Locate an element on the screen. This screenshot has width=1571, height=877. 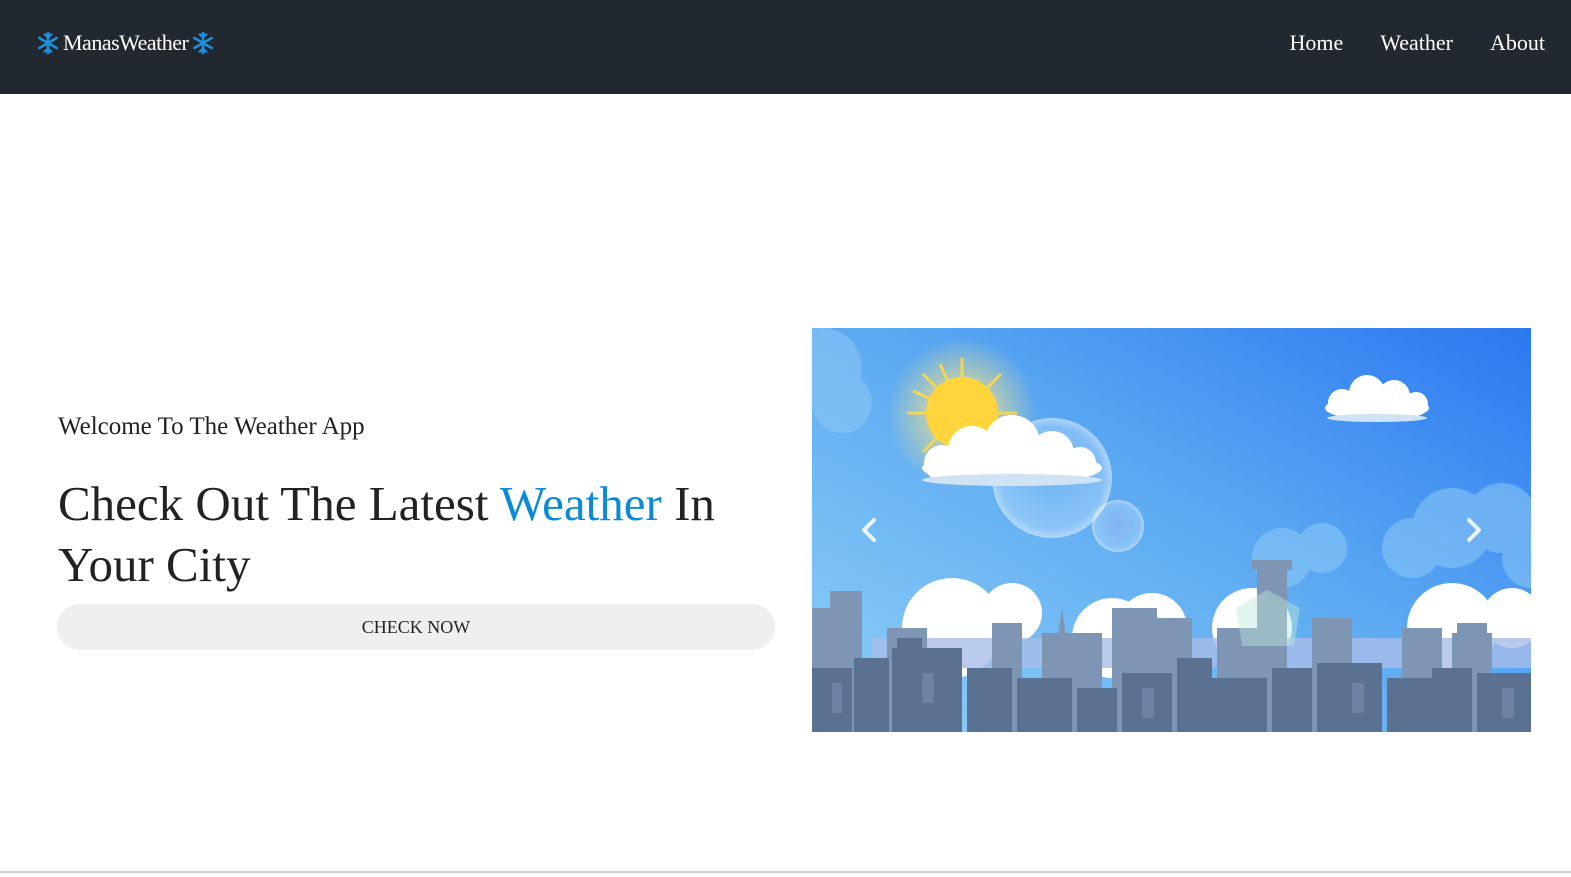
nav-link-about: About is located at coordinates (1517, 43).